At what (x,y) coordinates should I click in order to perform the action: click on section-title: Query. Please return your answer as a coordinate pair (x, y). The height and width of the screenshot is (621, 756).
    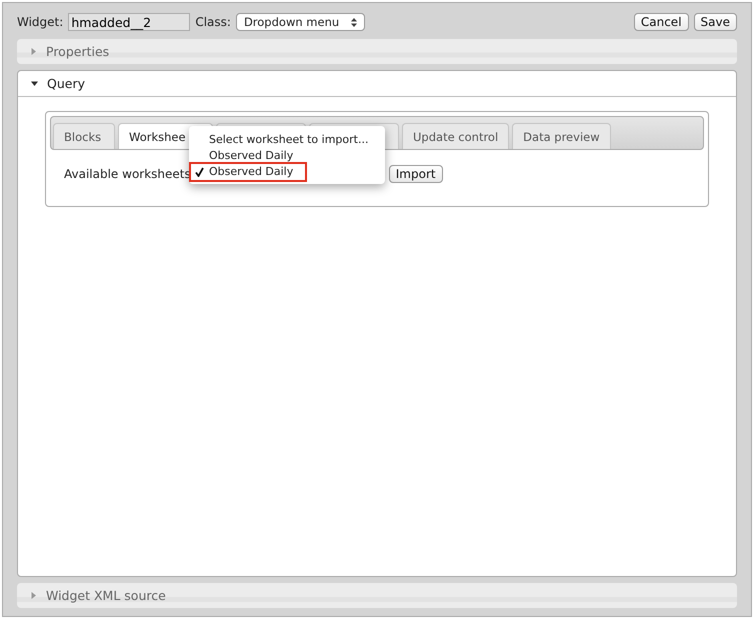
    Looking at the image, I should click on (66, 83).